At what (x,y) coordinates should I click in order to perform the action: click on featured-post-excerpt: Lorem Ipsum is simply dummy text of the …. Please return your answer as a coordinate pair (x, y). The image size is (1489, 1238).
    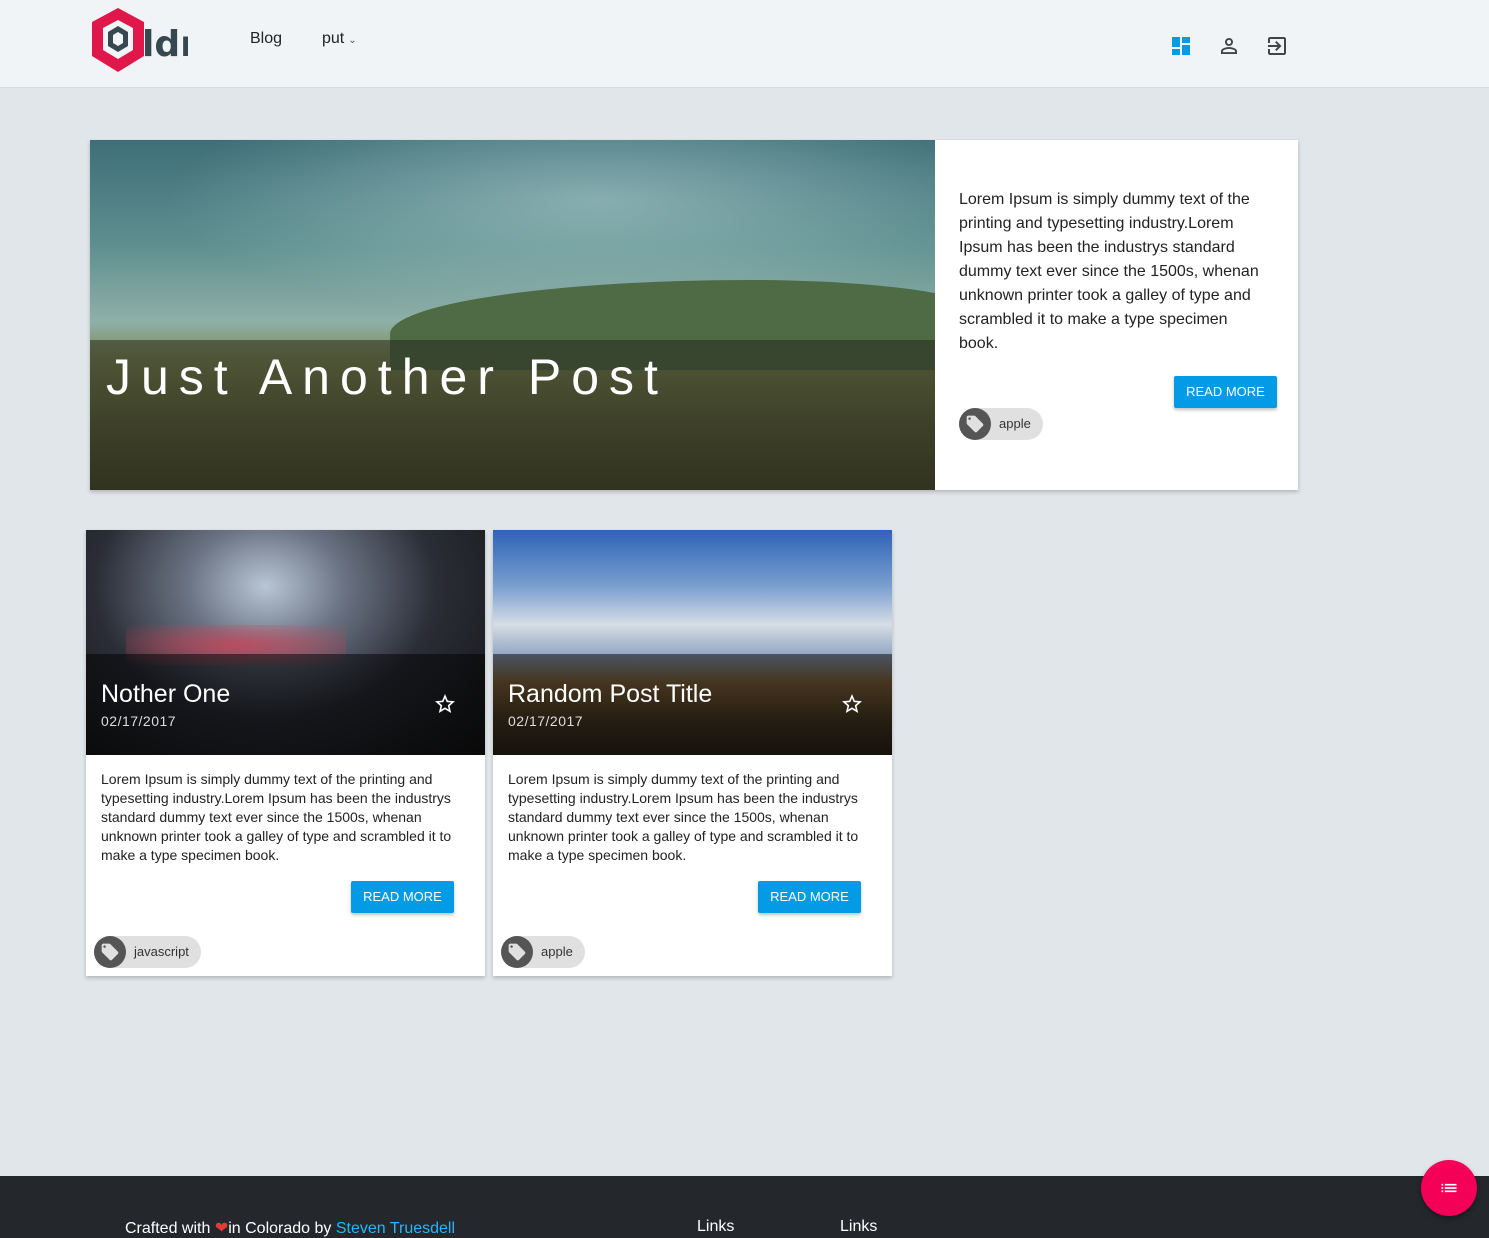
    Looking at the image, I should click on (1109, 271).